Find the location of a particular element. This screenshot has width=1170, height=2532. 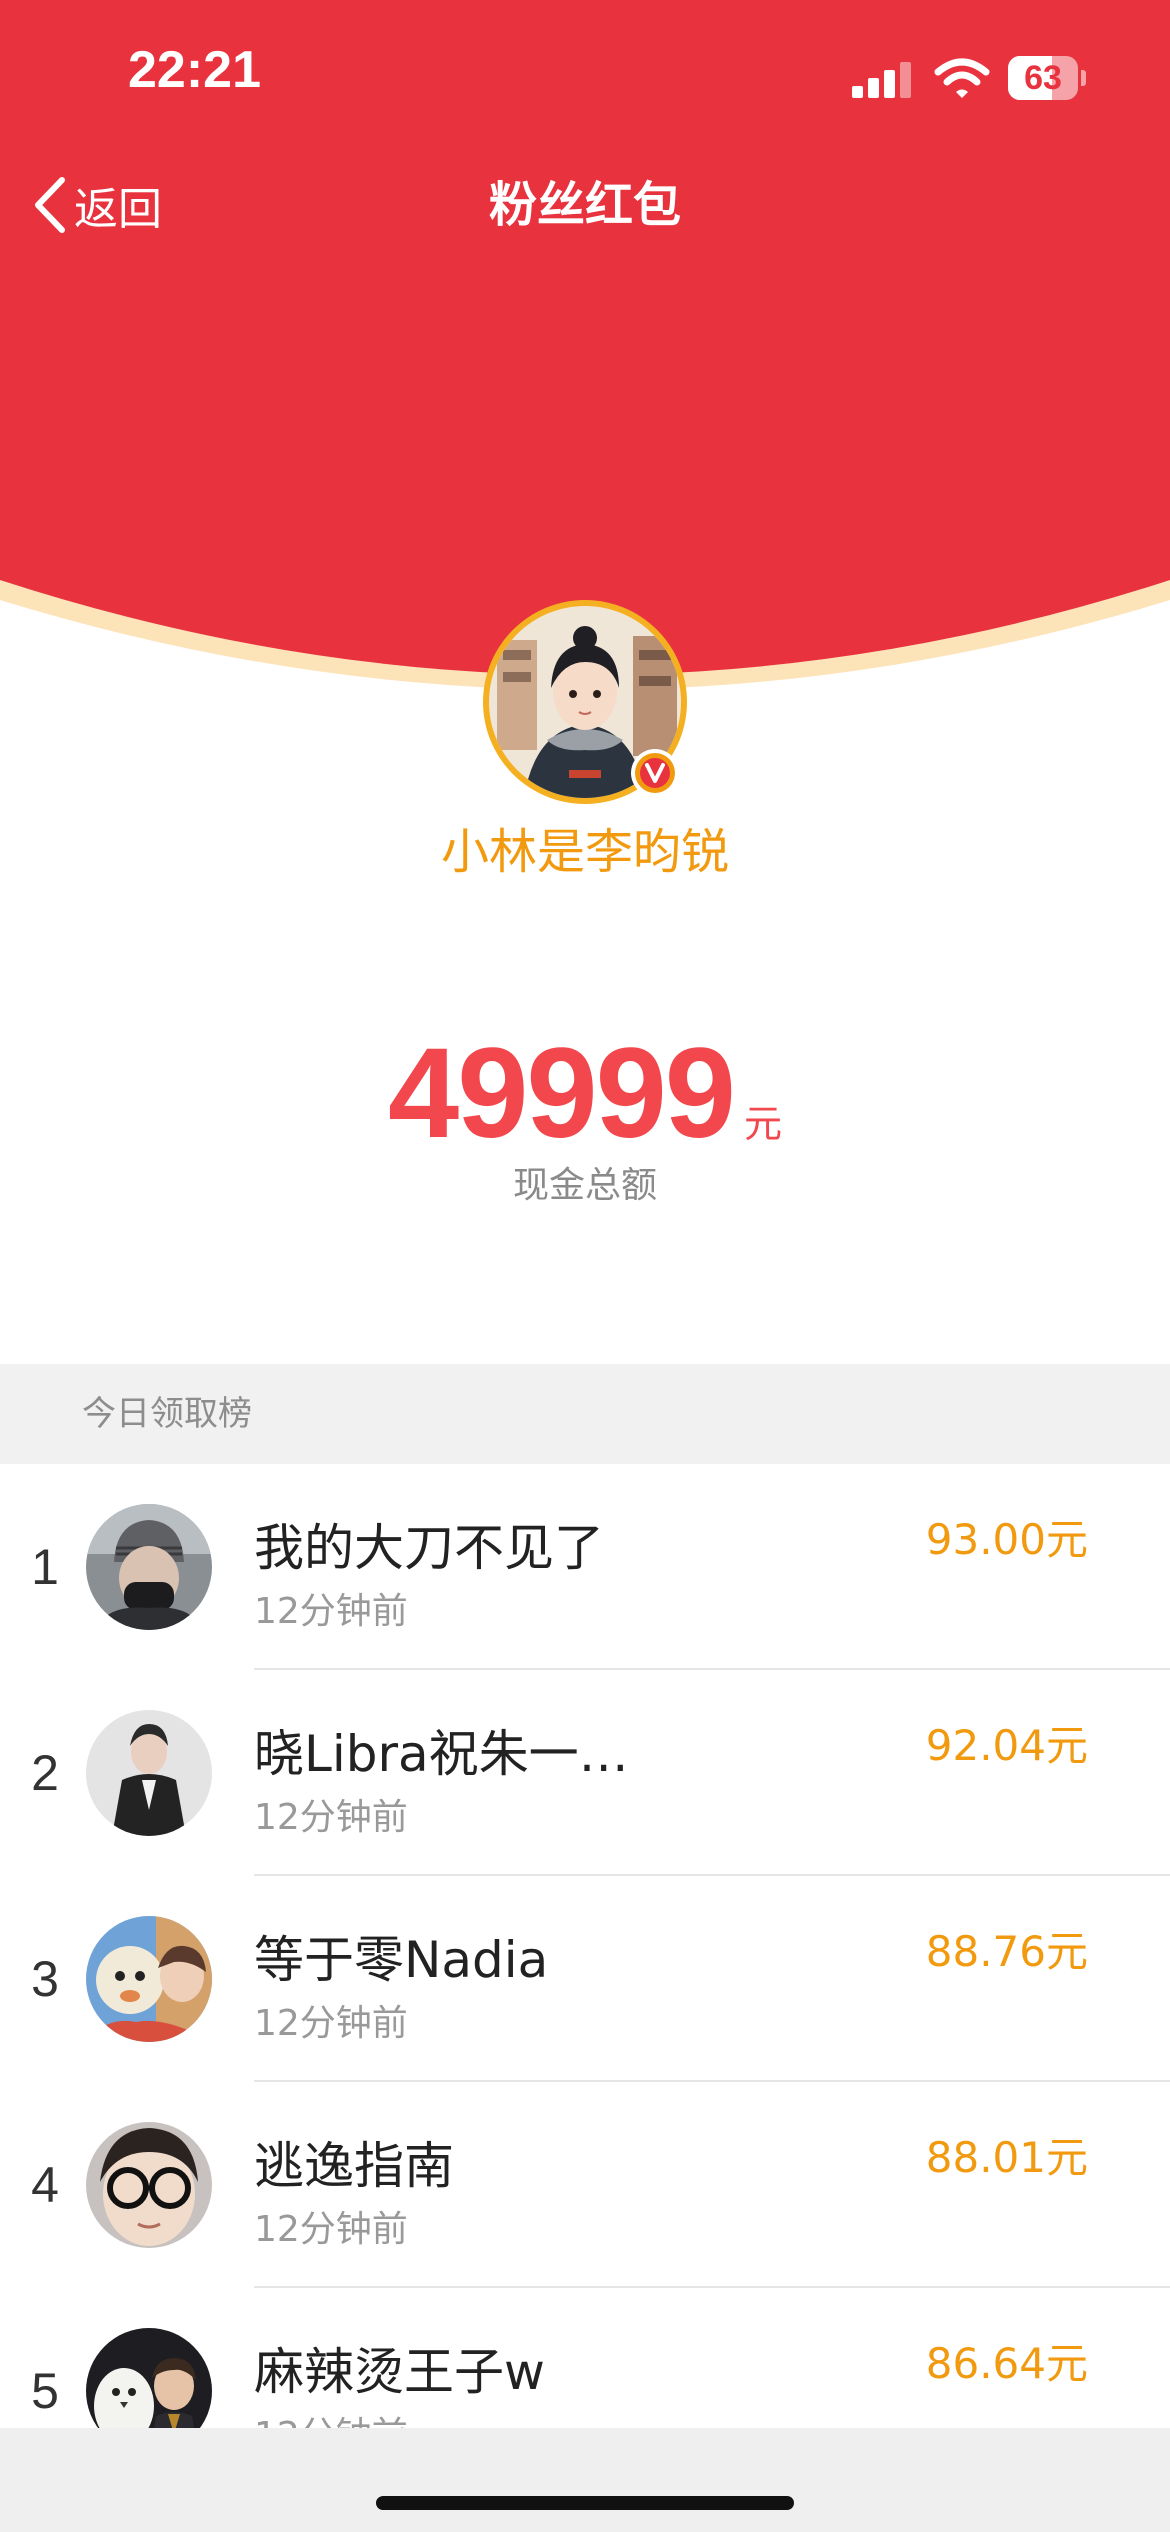

user-name: 逃逸指南 is located at coordinates (354, 2162).